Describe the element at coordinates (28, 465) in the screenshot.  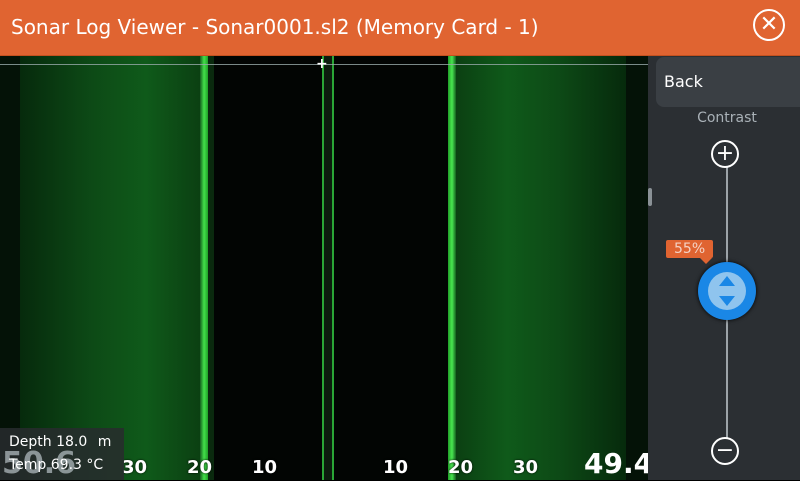
I see `temp-label: Temp` at that location.